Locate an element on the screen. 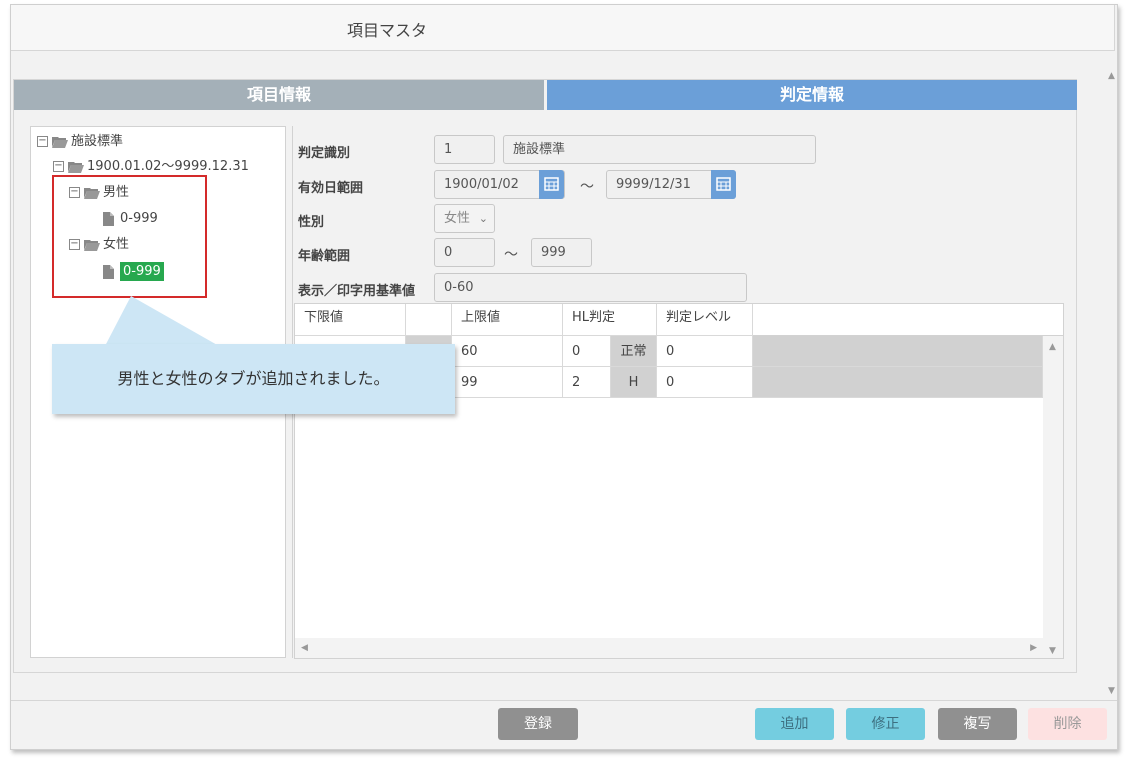 The height and width of the screenshot is (763, 1128). tree-node-root: − 施設標準 is located at coordinates (80, 142).